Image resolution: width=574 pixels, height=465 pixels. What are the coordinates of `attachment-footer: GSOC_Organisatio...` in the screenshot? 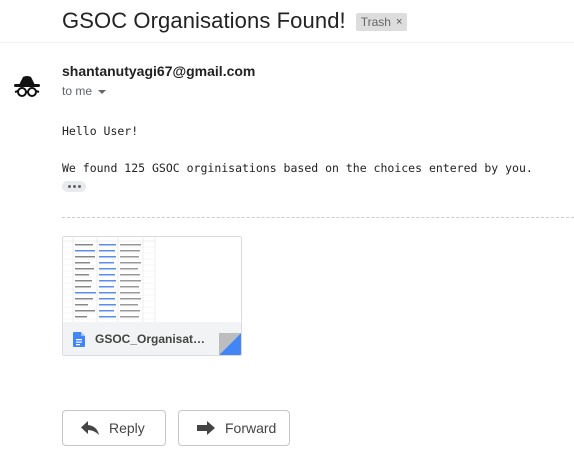 It's located at (152, 338).